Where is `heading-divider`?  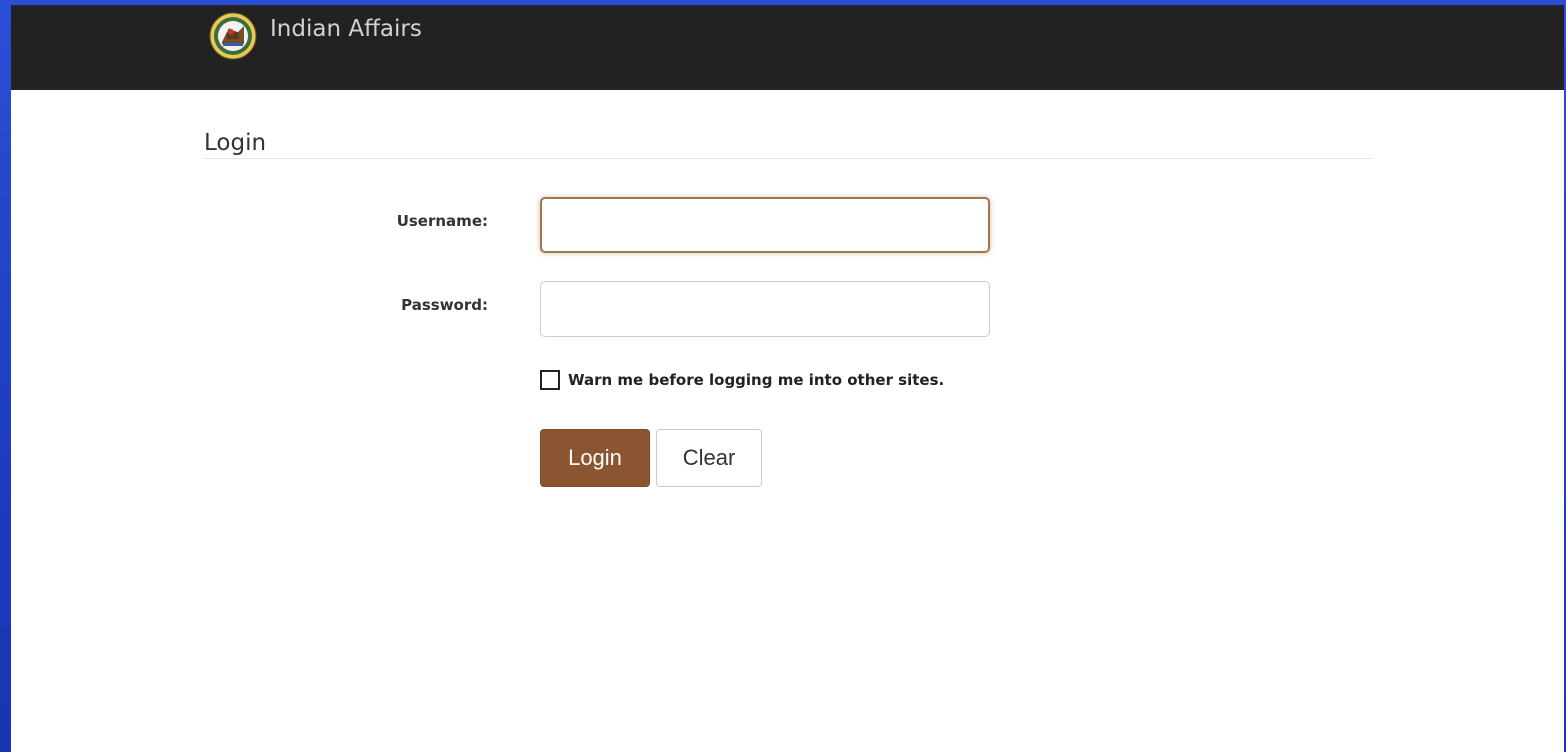 heading-divider is located at coordinates (788, 158).